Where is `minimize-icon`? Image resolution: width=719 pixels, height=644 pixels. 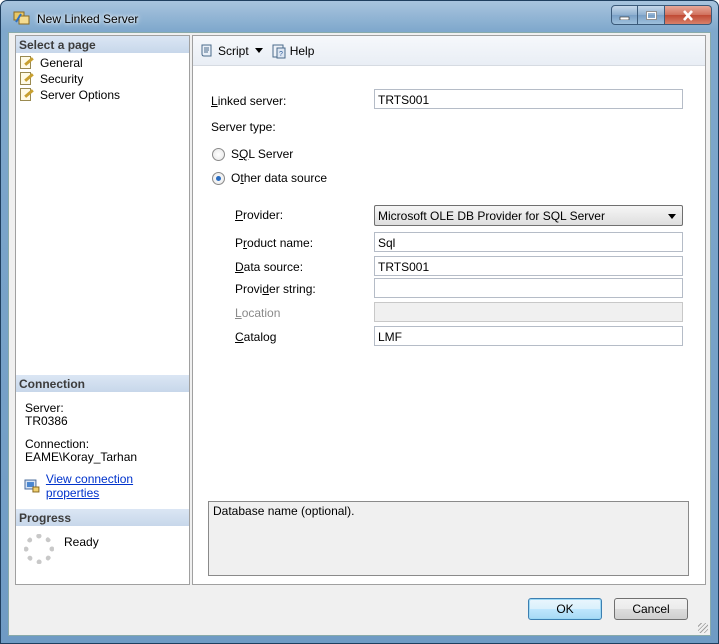 minimize-icon is located at coordinates (624, 18).